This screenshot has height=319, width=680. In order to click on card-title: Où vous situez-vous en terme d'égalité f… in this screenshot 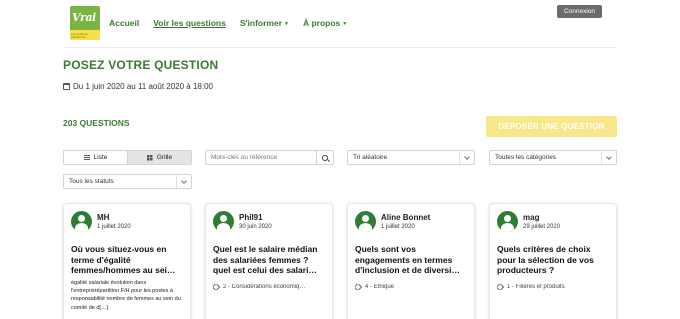, I will do `click(127, 260)`.